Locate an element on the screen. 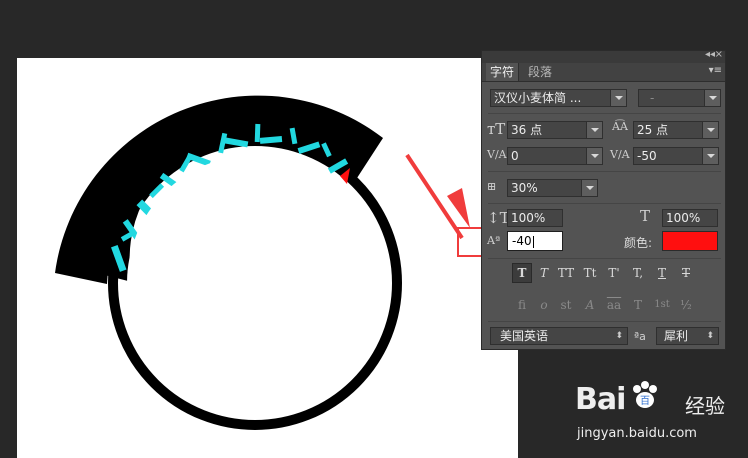  font-size-icon: ᴛT is located at coordinates (496, 129).